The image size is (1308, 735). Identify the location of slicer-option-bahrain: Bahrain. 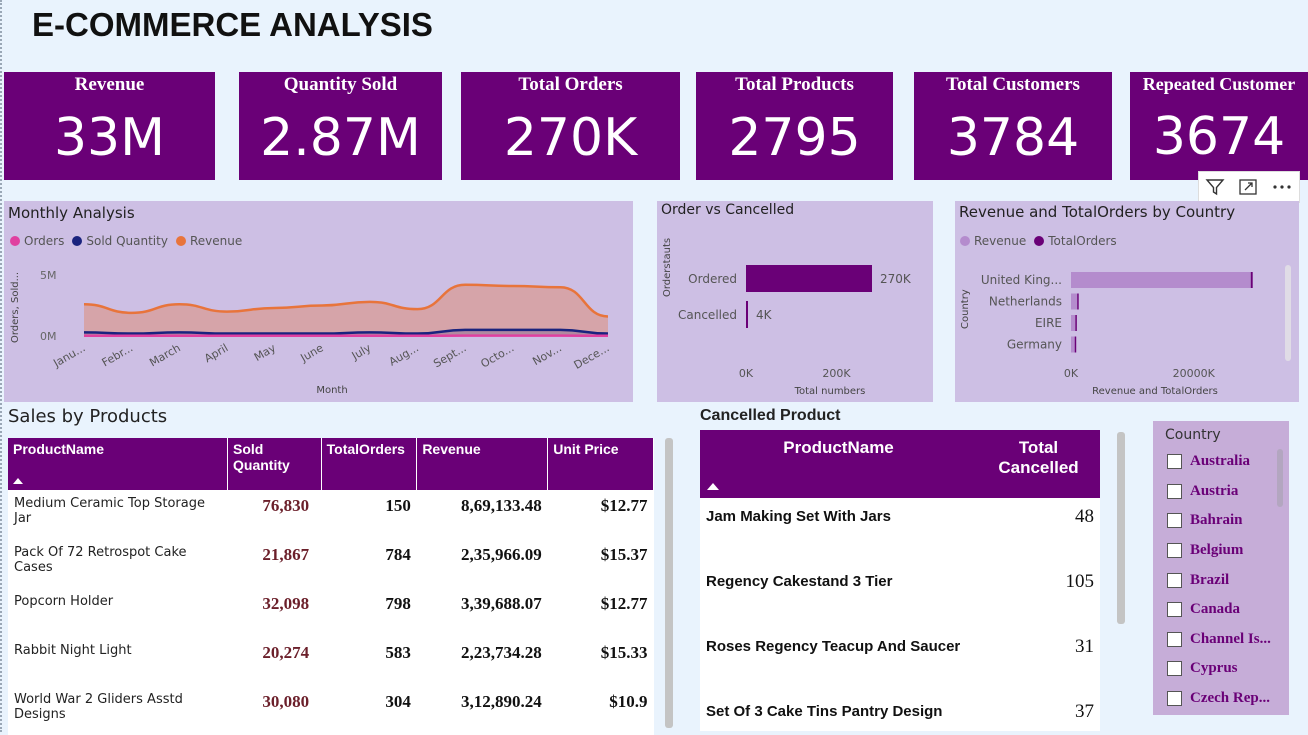
(1228, 521).